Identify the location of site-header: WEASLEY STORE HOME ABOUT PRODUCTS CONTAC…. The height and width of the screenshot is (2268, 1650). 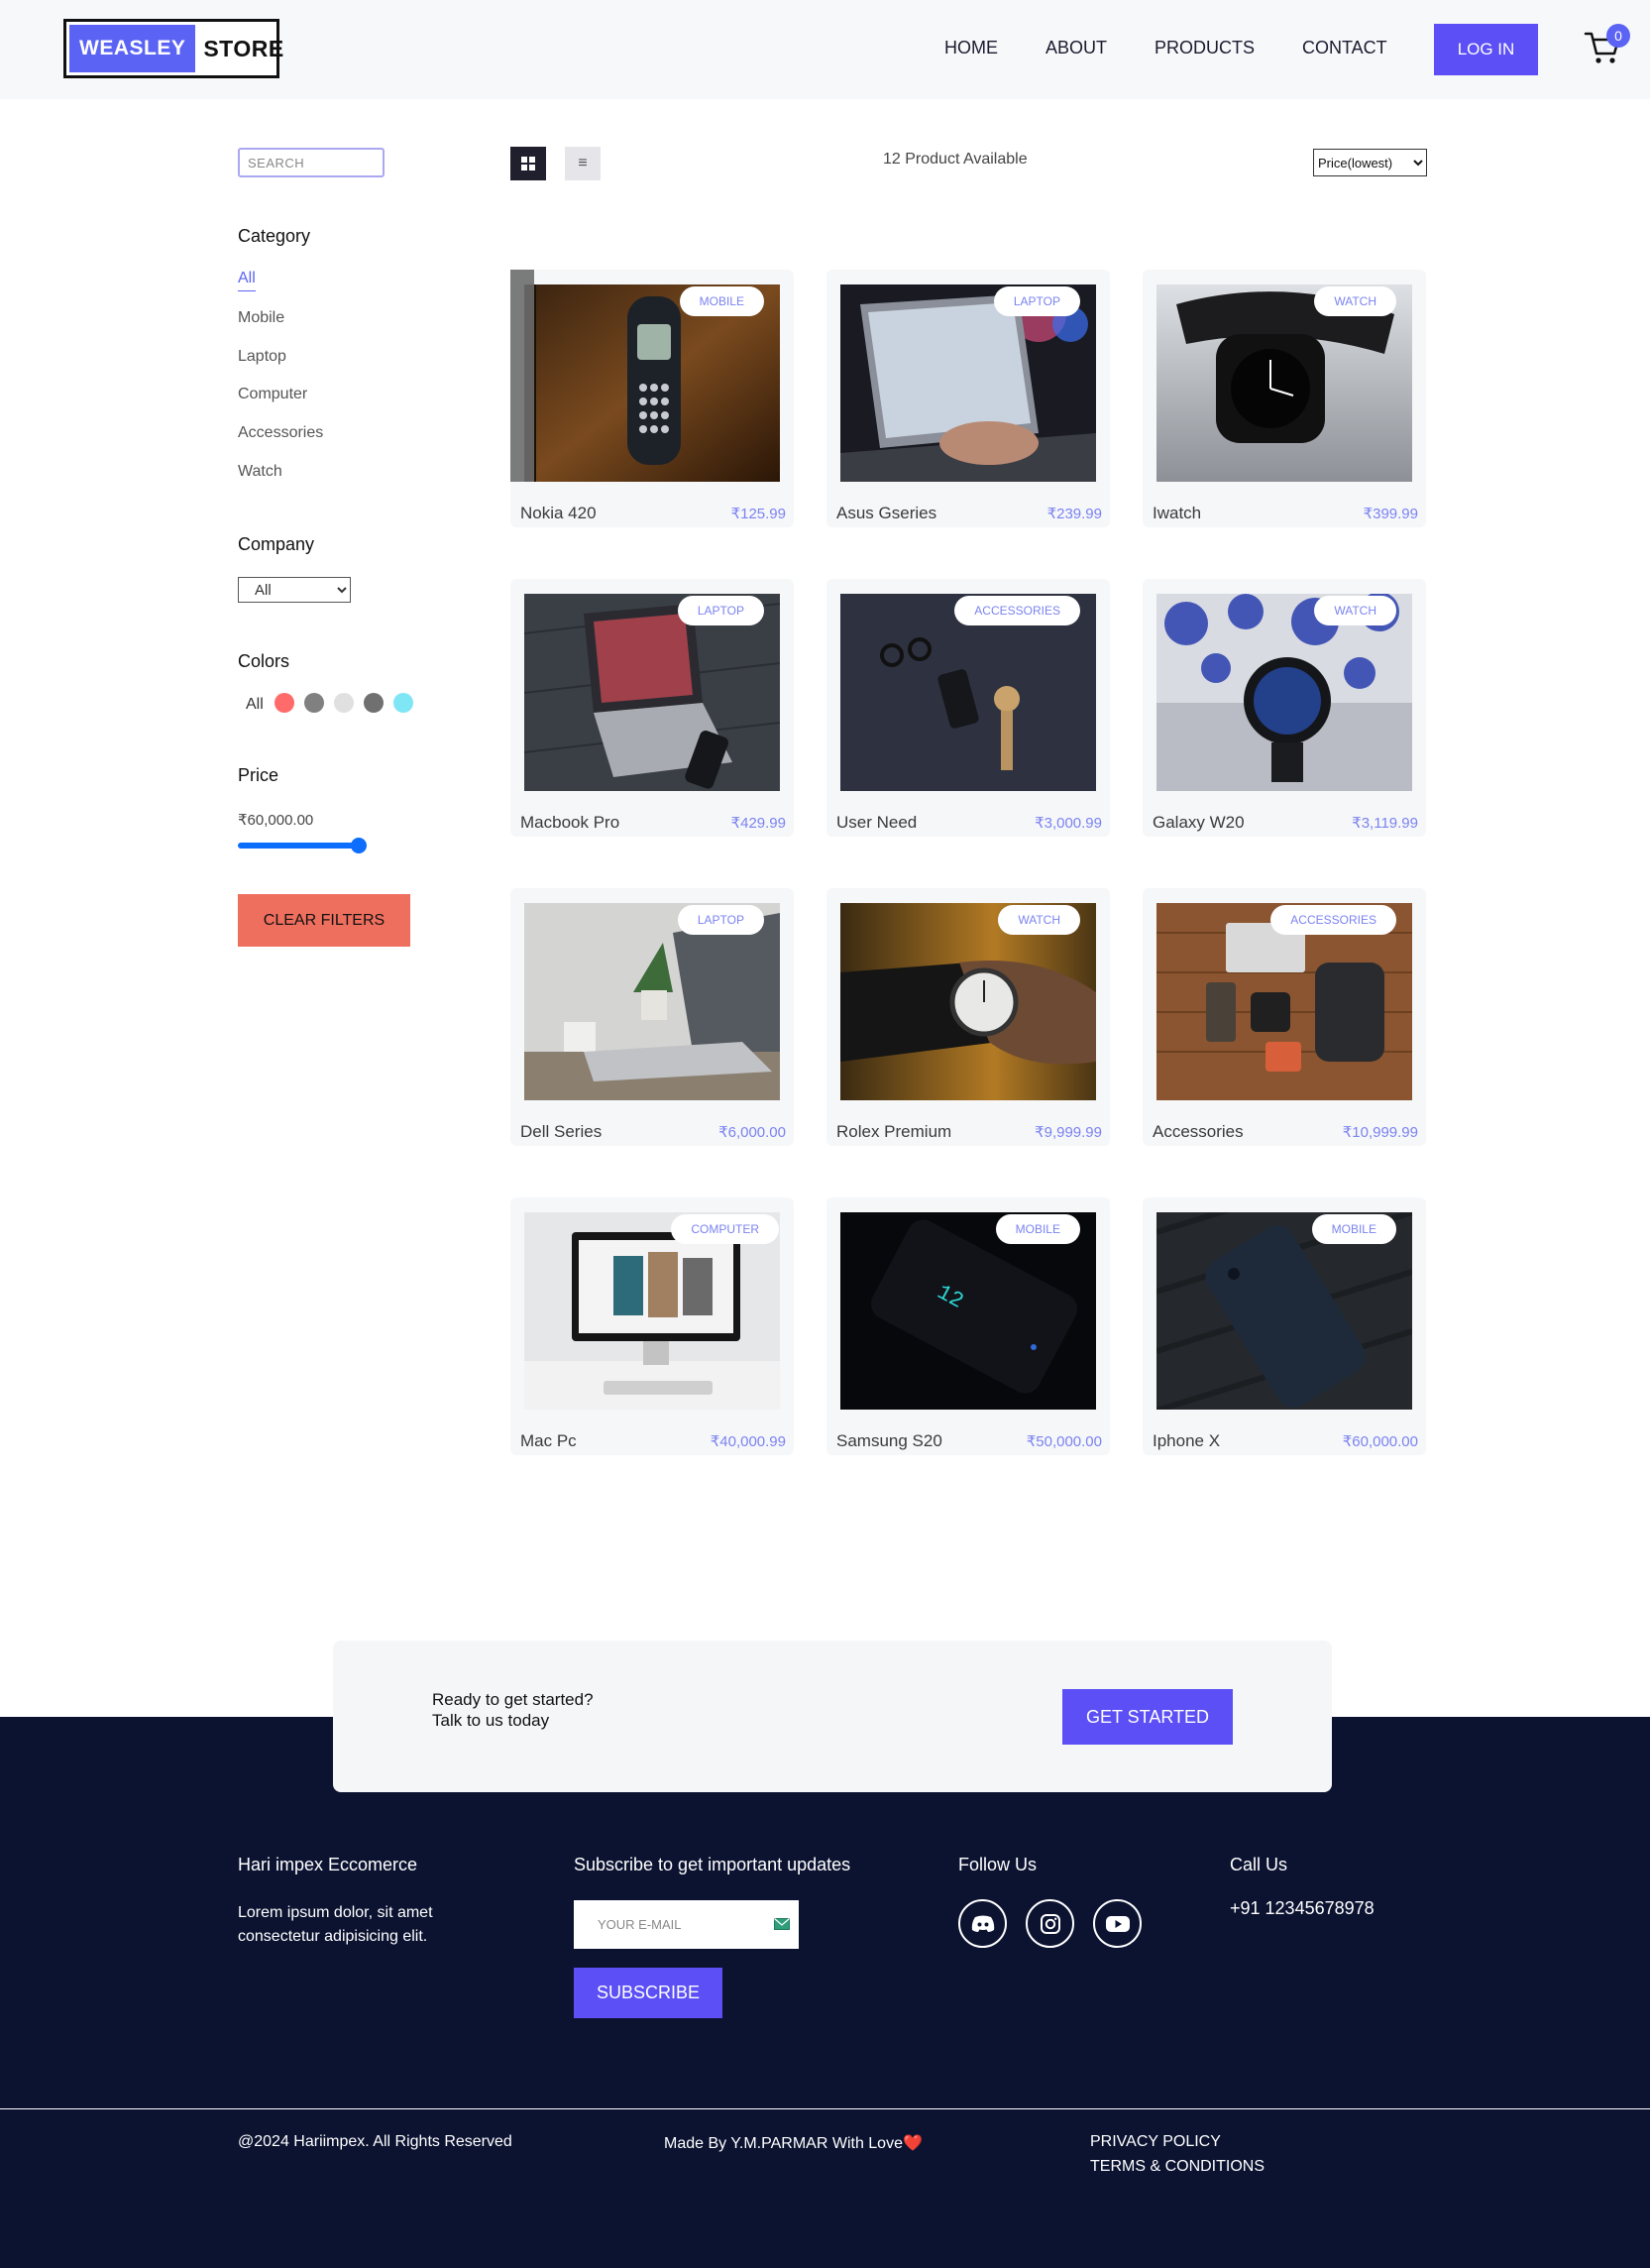
(825, 49).